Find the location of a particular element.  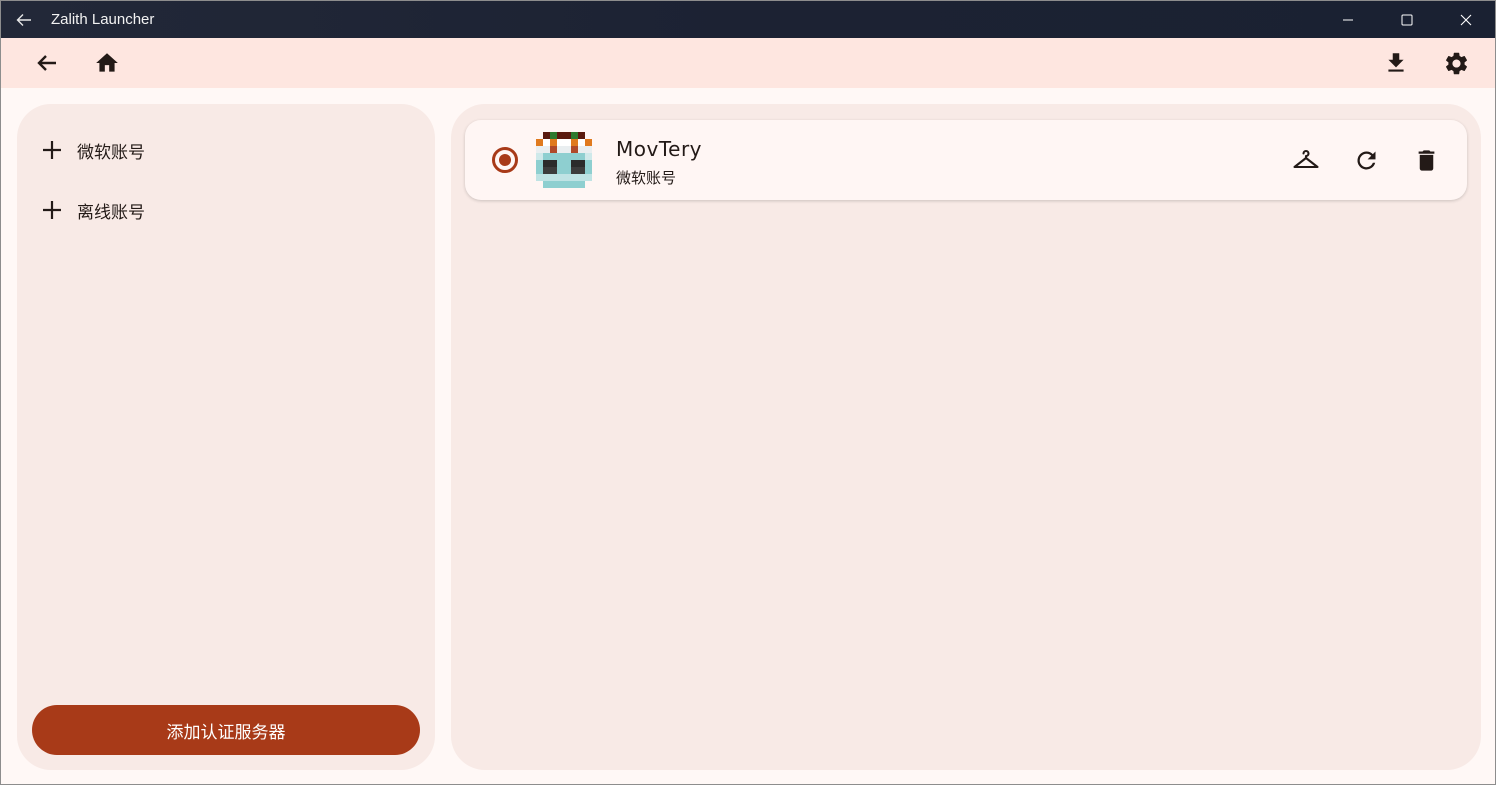

avatar is located at coordinates (564, 160).